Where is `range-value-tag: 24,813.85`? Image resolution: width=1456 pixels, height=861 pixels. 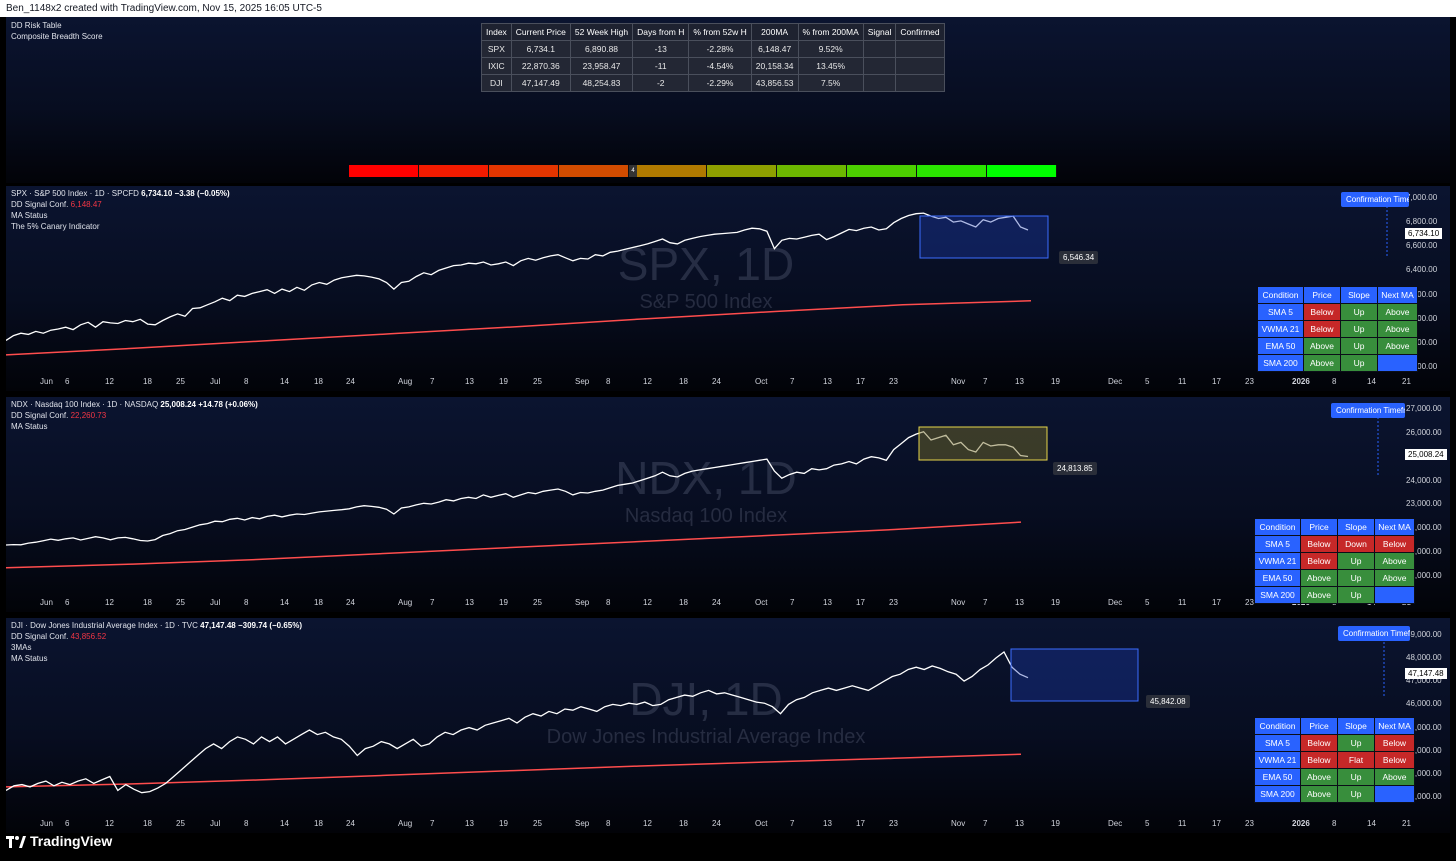
range-value-tag: 24,813.85 is located at coordinates (1075, 468).